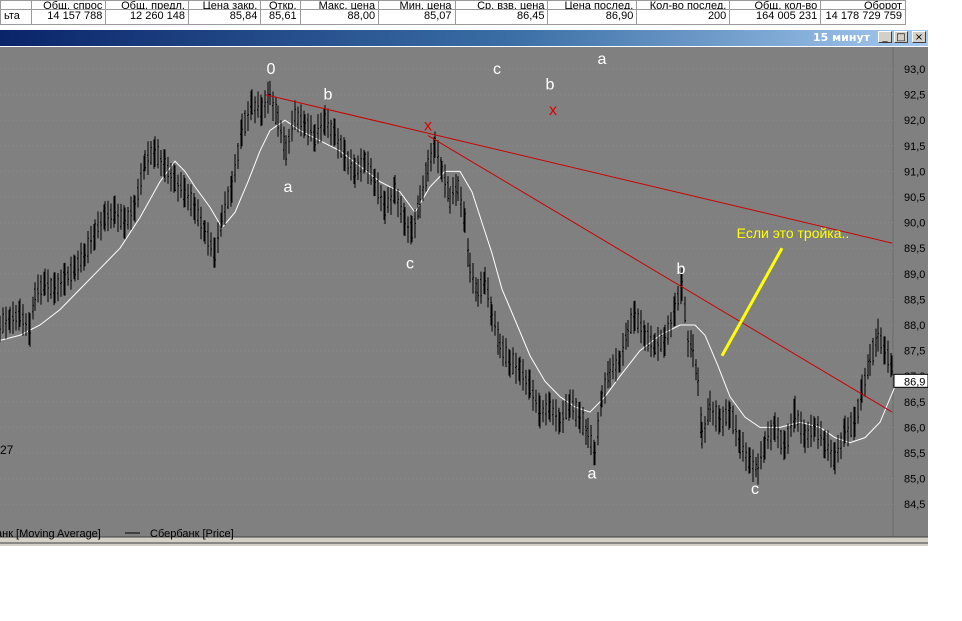 This screenshot has height=621, width=962. Describe the element at coordinates (914, 382) in the screenshot. I see `last-price-label: 86,9` at that location.